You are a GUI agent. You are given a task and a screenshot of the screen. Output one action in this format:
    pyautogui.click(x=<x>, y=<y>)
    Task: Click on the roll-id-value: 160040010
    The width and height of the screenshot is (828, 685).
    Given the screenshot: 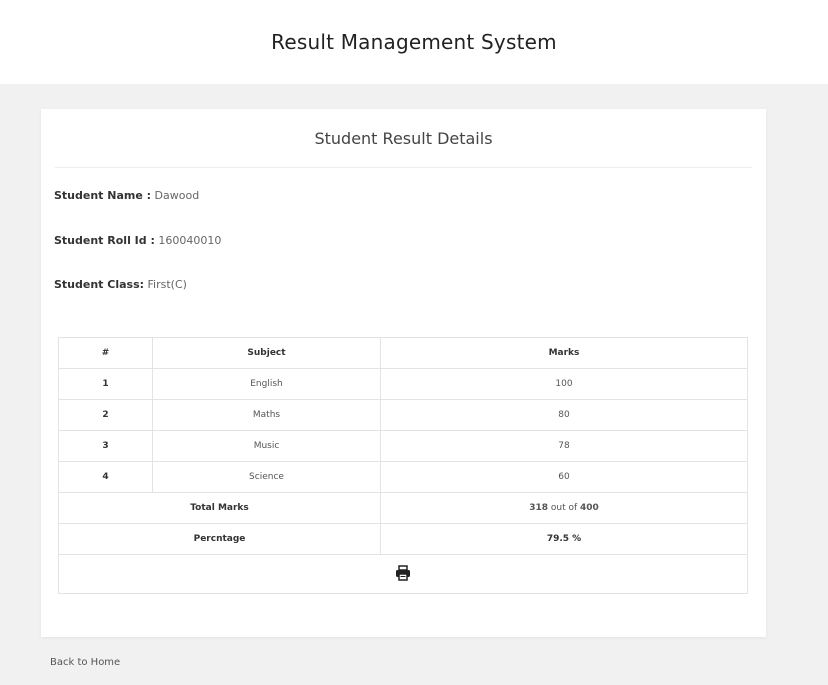 What is the action you would take?
    pyautogui.click(x=188, y=240)
    